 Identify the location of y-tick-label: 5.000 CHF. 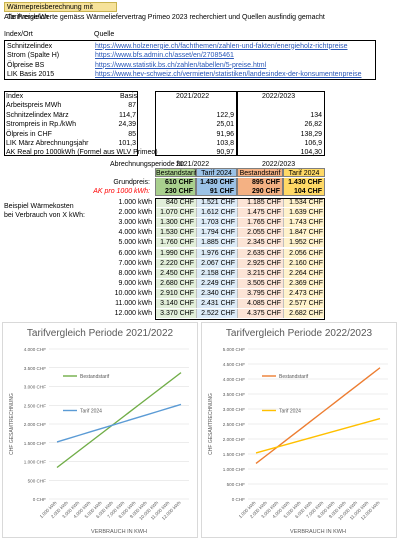
(234, 349).